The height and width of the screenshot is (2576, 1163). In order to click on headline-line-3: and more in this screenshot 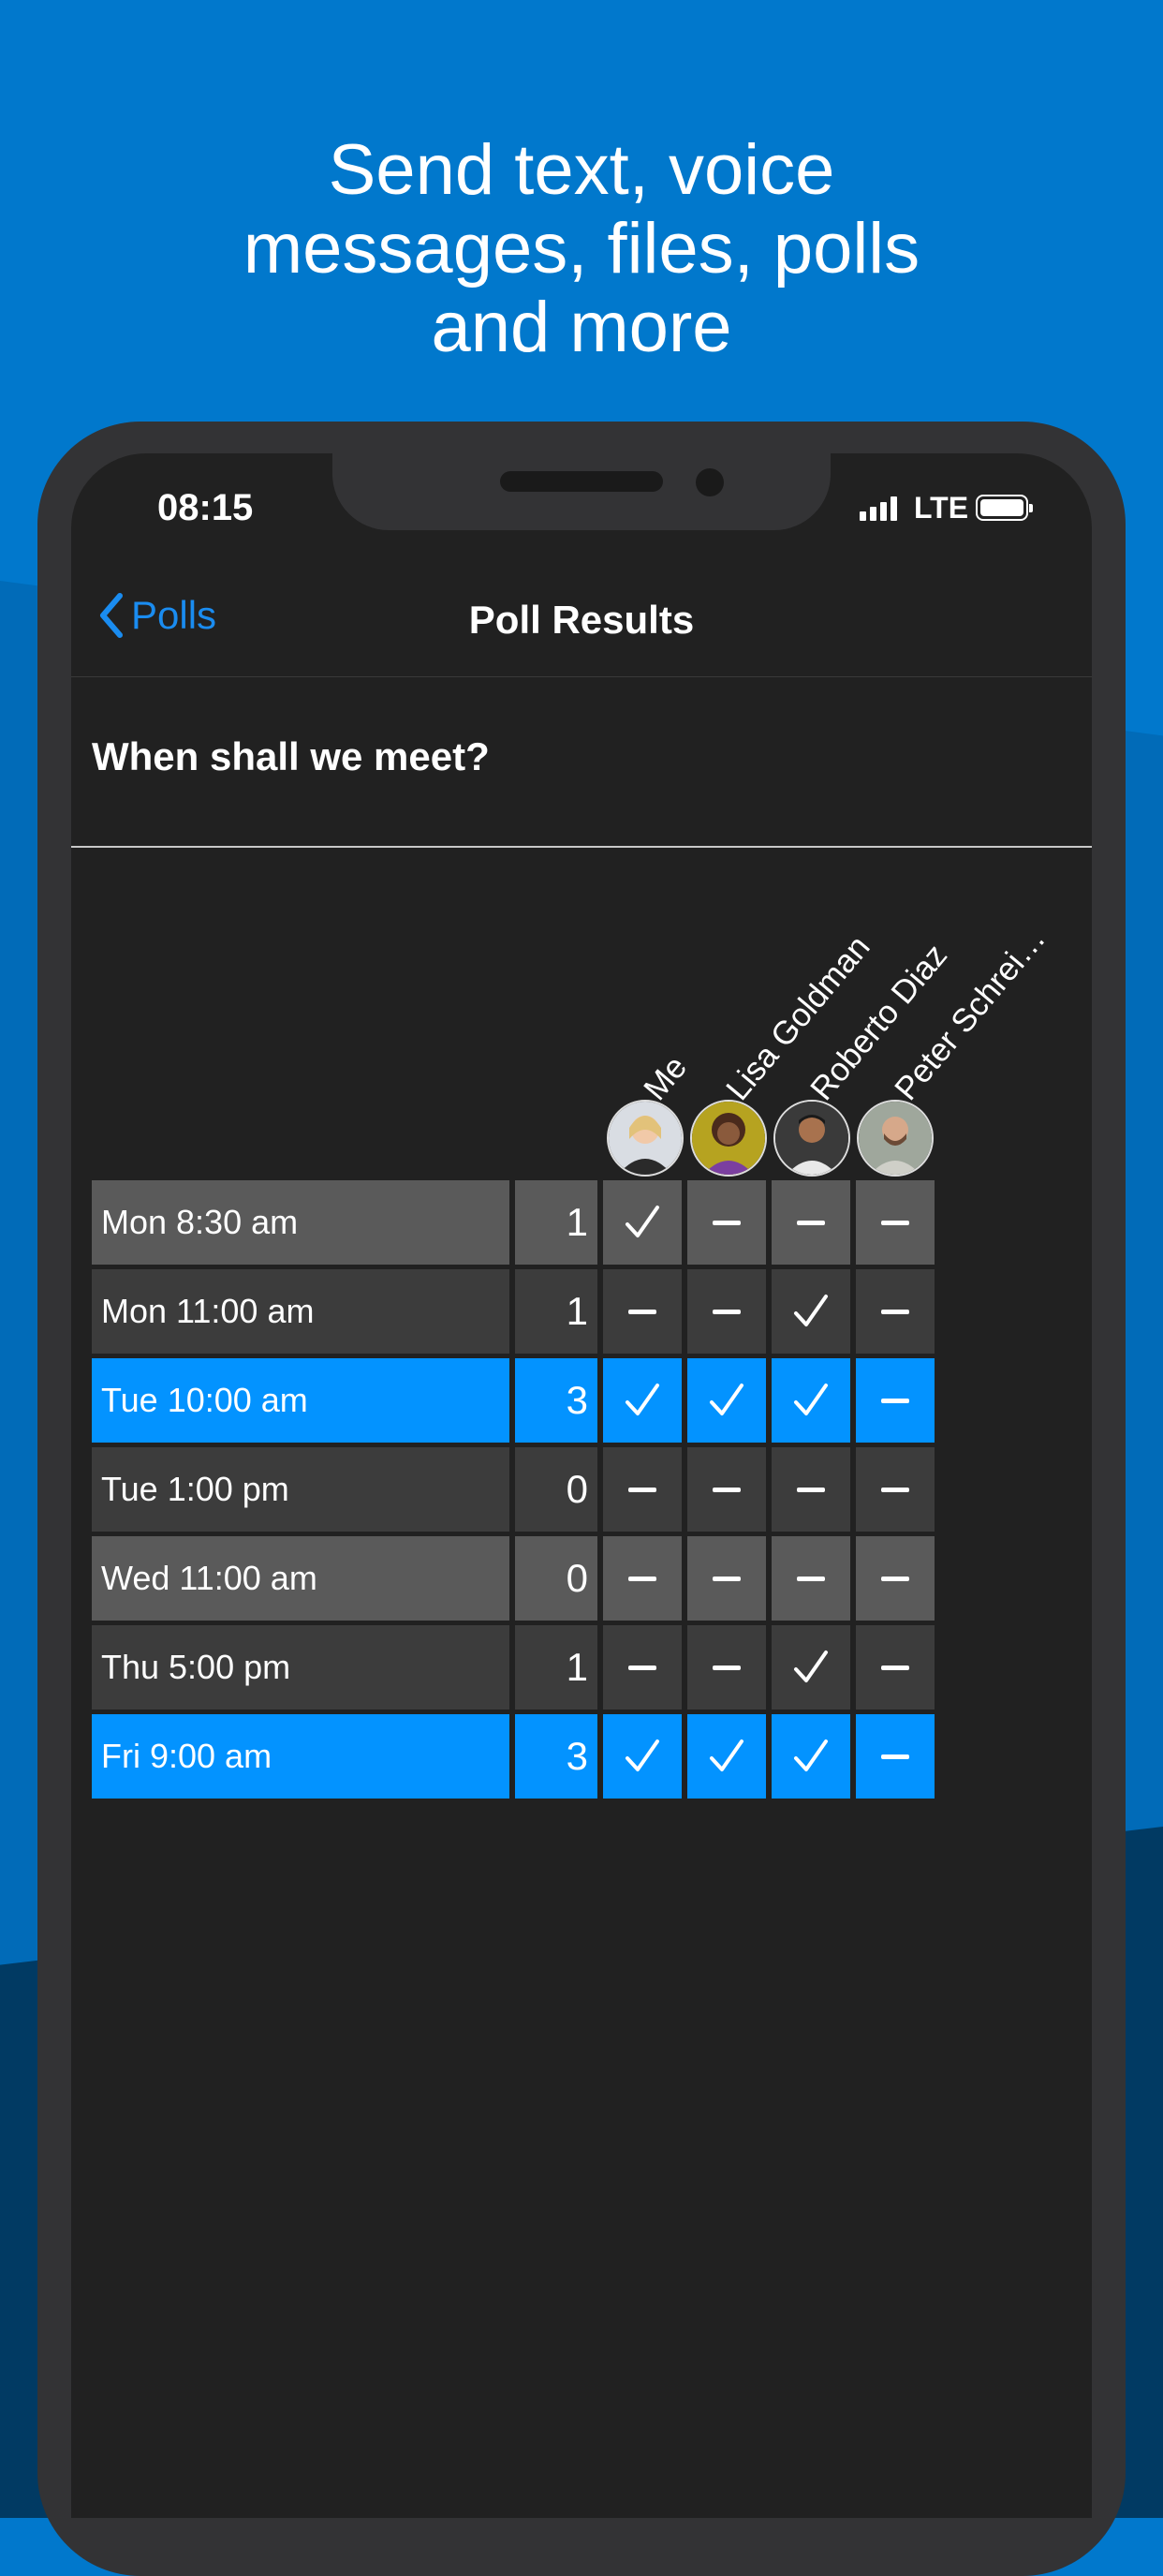, I will do `click(581, 327)`.